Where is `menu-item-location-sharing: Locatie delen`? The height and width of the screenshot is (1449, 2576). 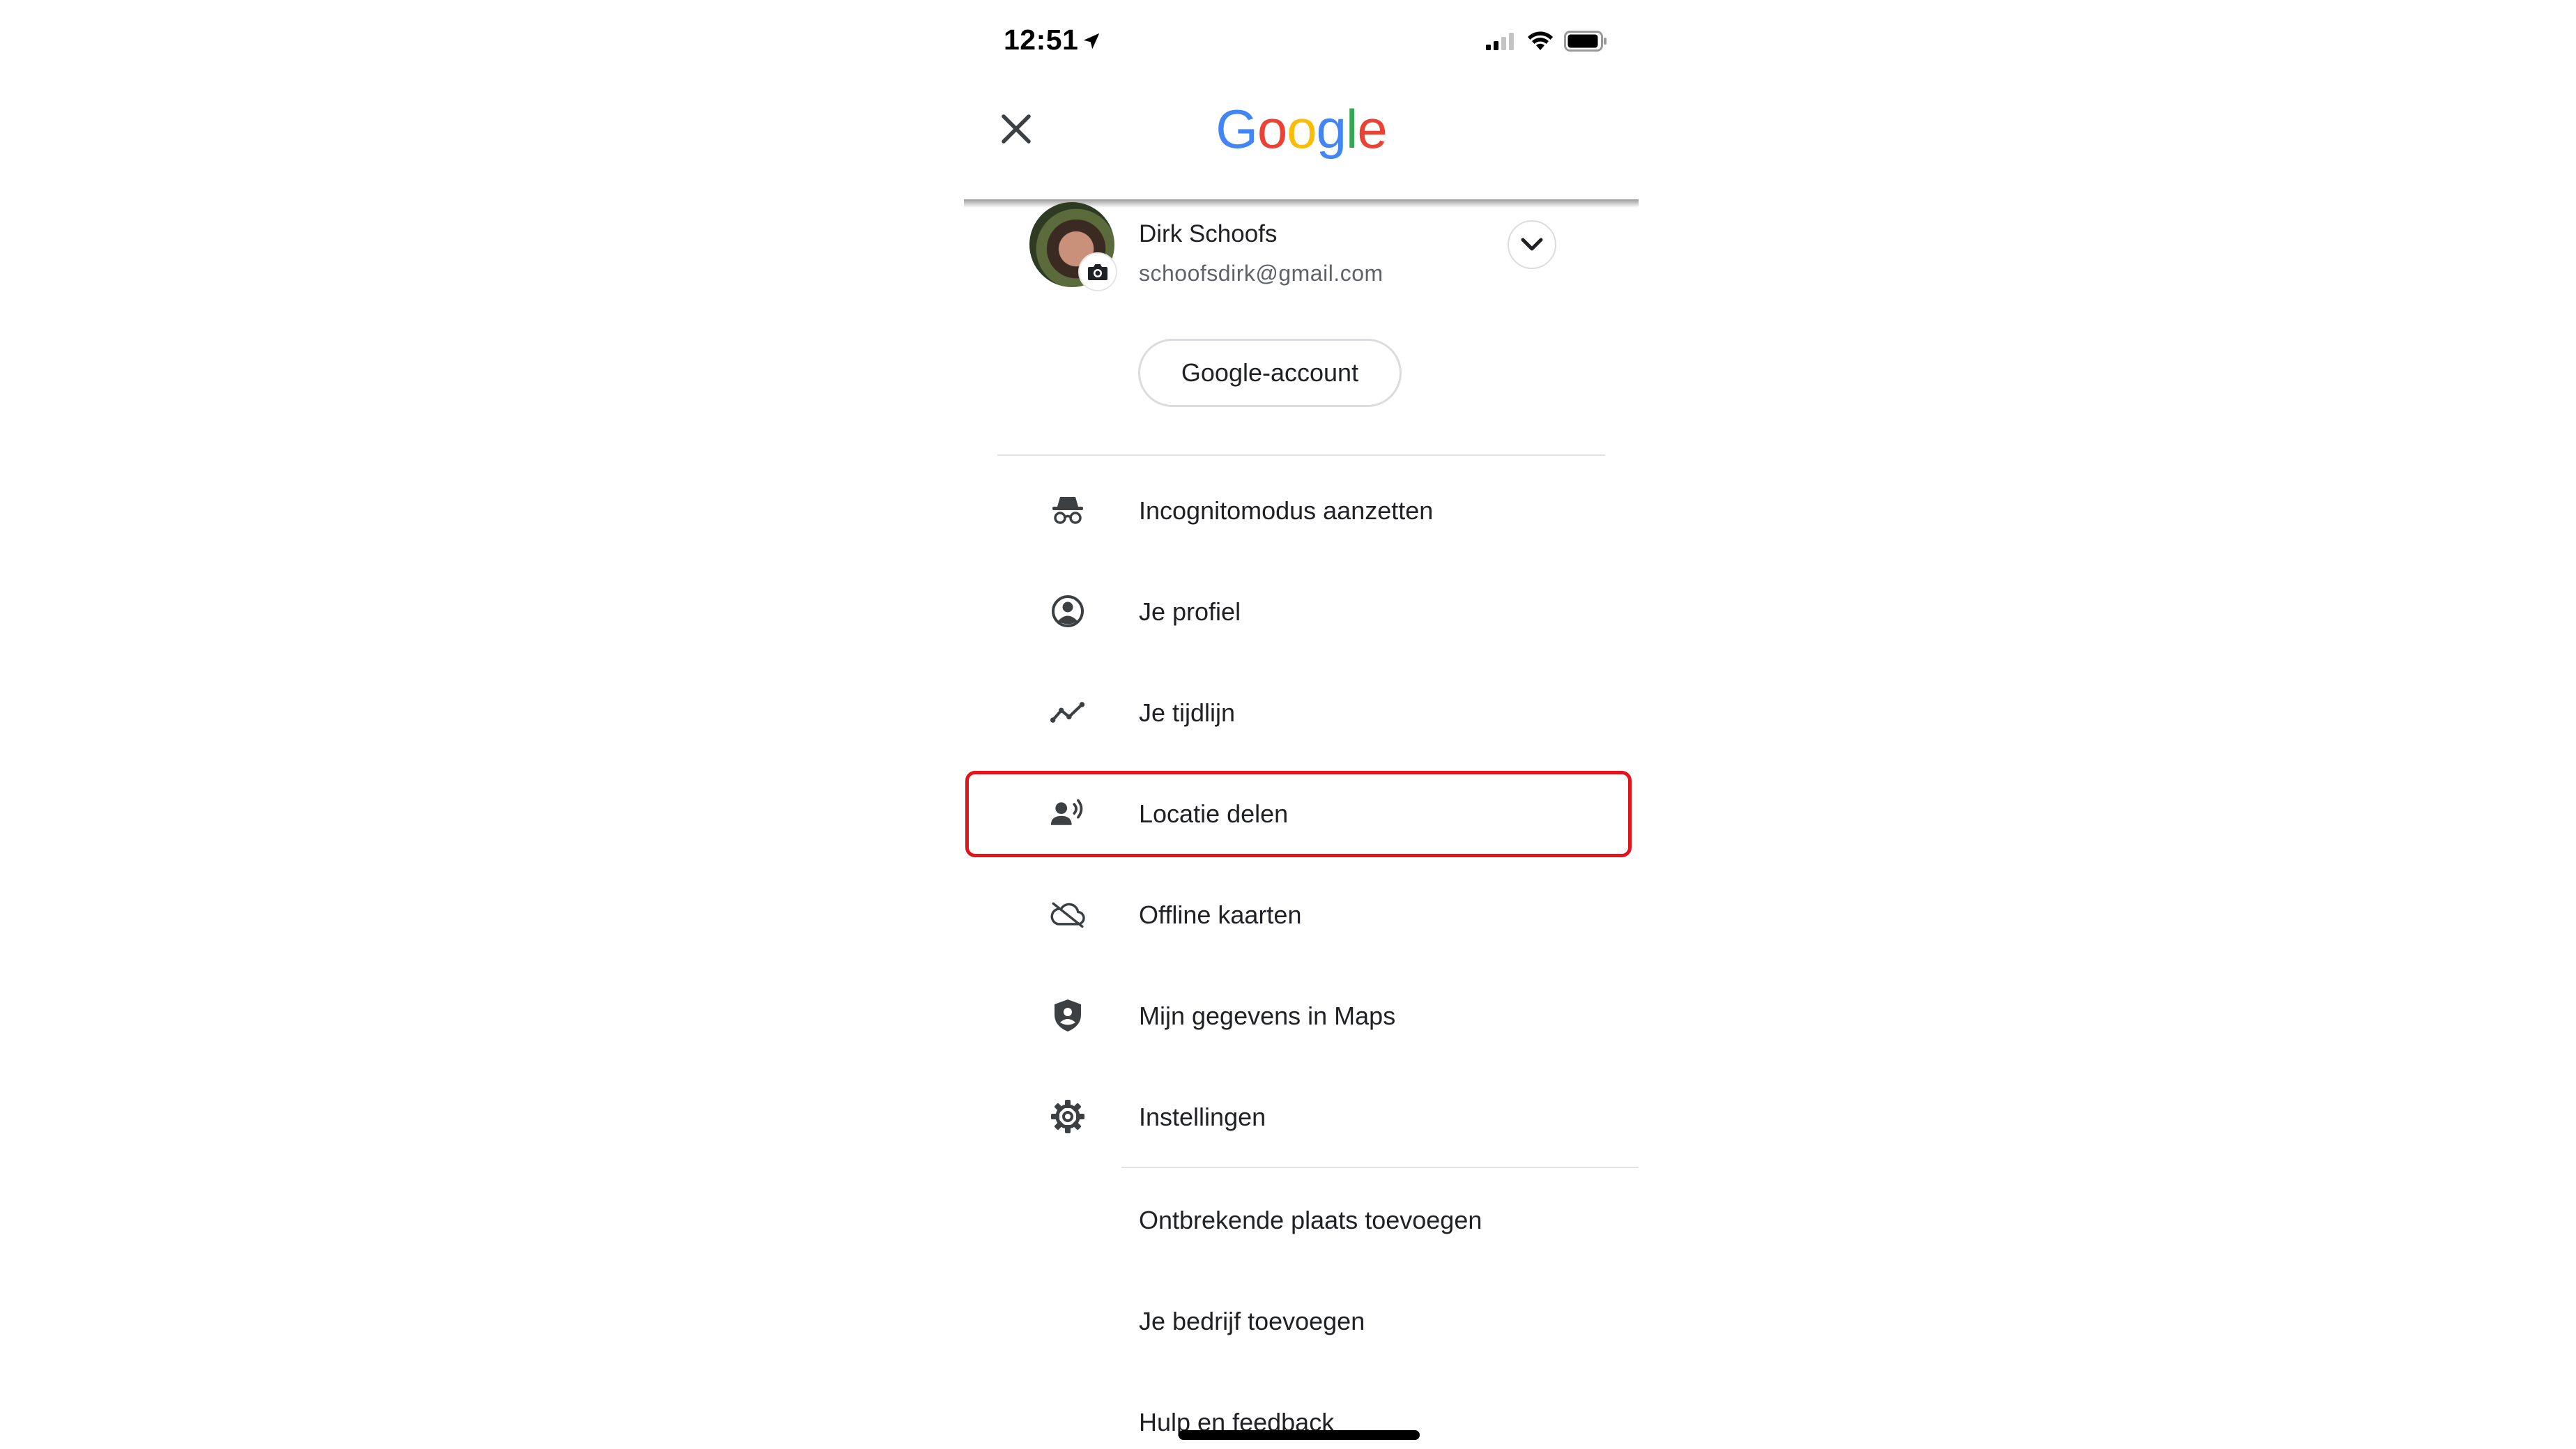 menu-item-location-sharing: Locatie delen is located at coordinates (1301, 813).